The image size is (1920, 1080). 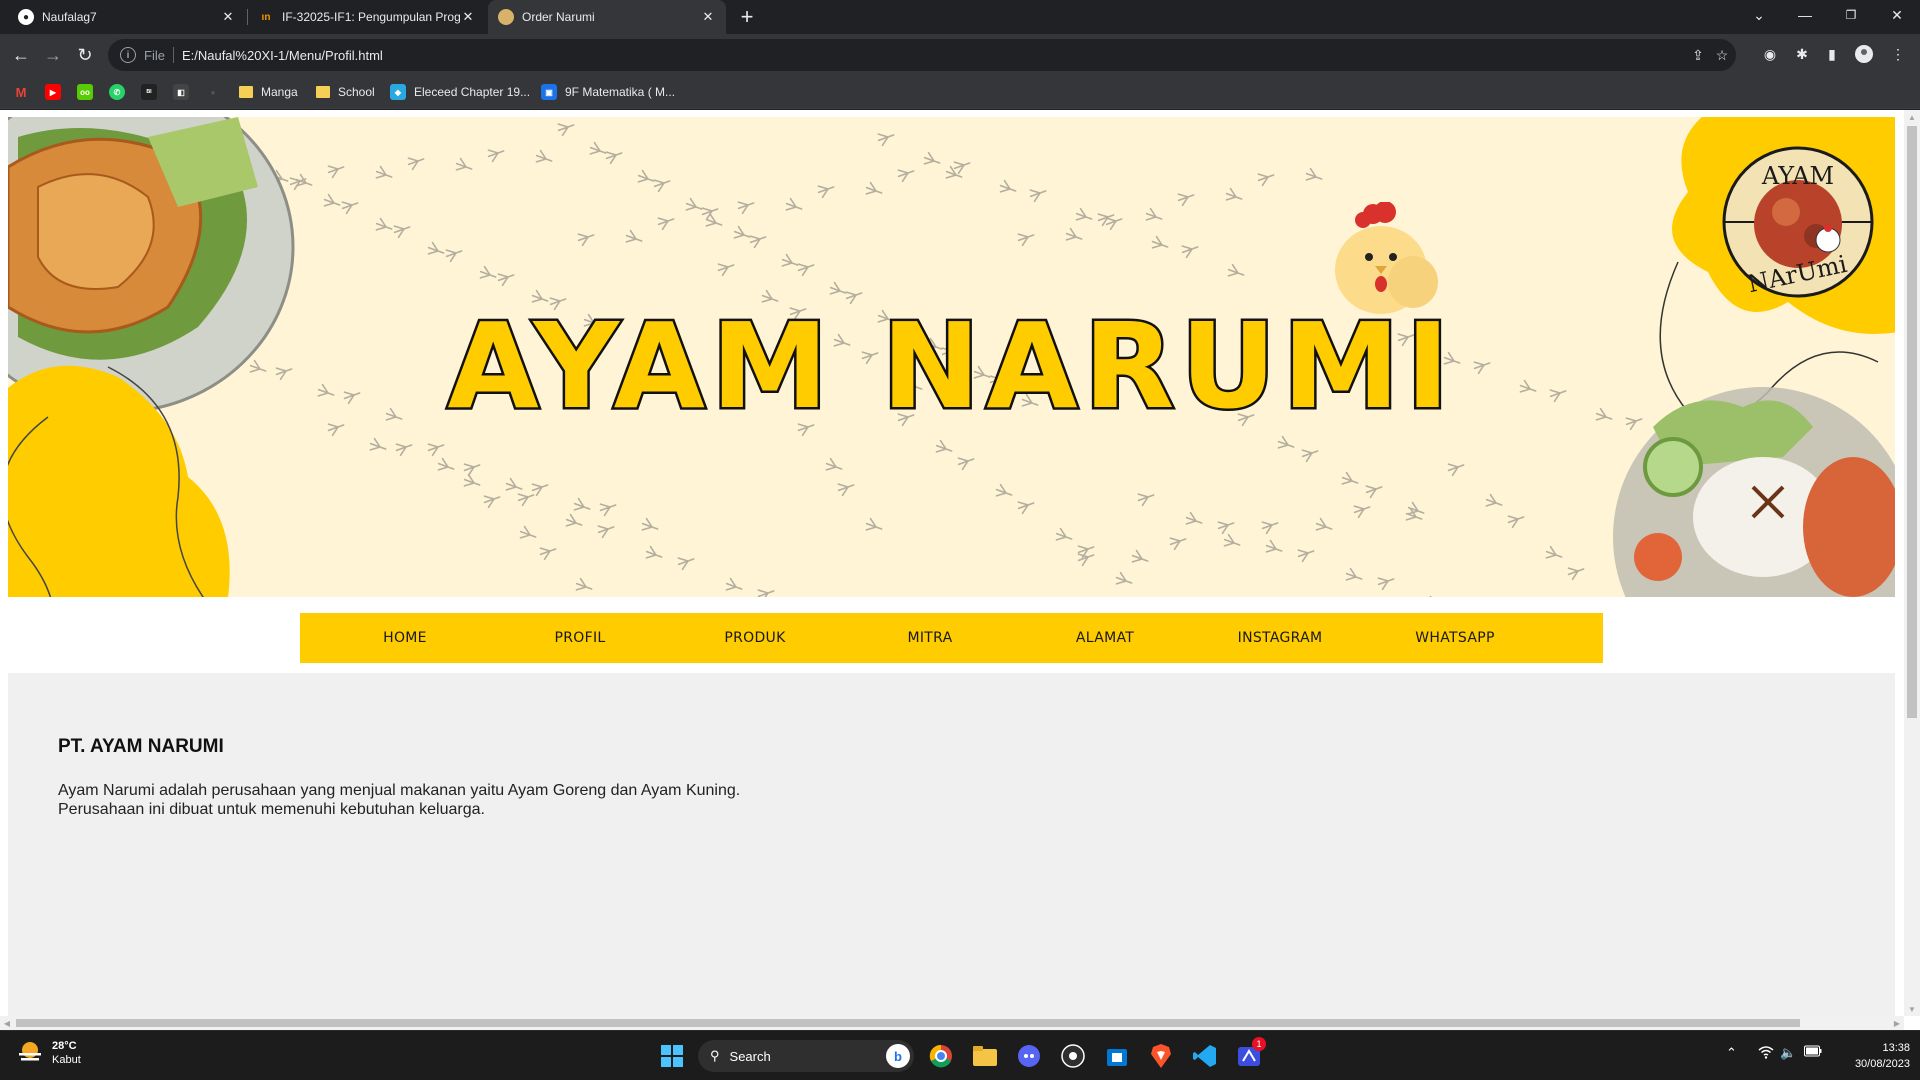 I want to click on tab-github: ● Naufalag7 ✕, so click(x=127, y=17).